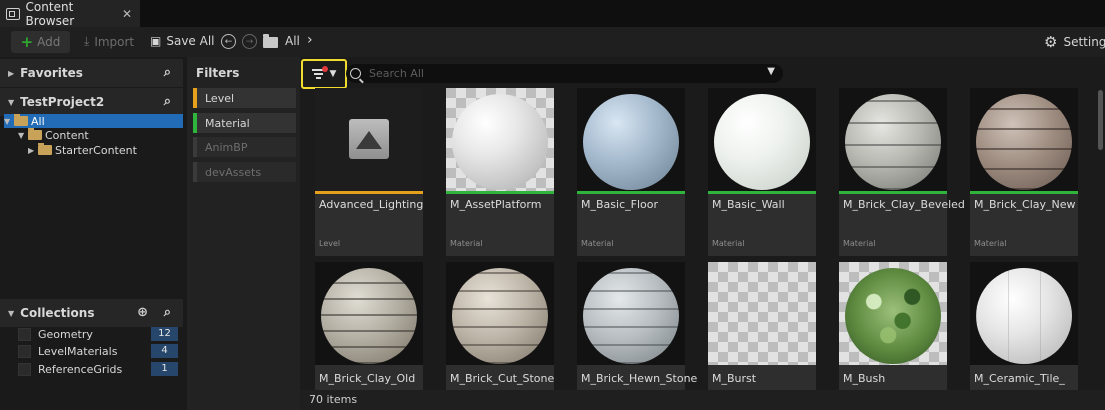  What do you see at coordinates (127, 14) in the screenshot?
I see `close-icon: ✕` at bounding box center [127, 14].